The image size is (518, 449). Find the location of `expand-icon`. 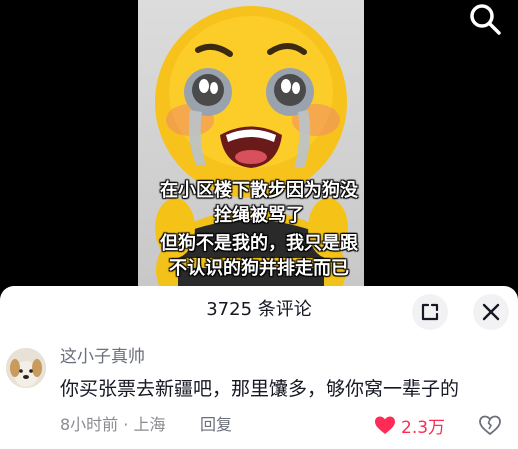

expand-icon is located at coordinates (430, 312).